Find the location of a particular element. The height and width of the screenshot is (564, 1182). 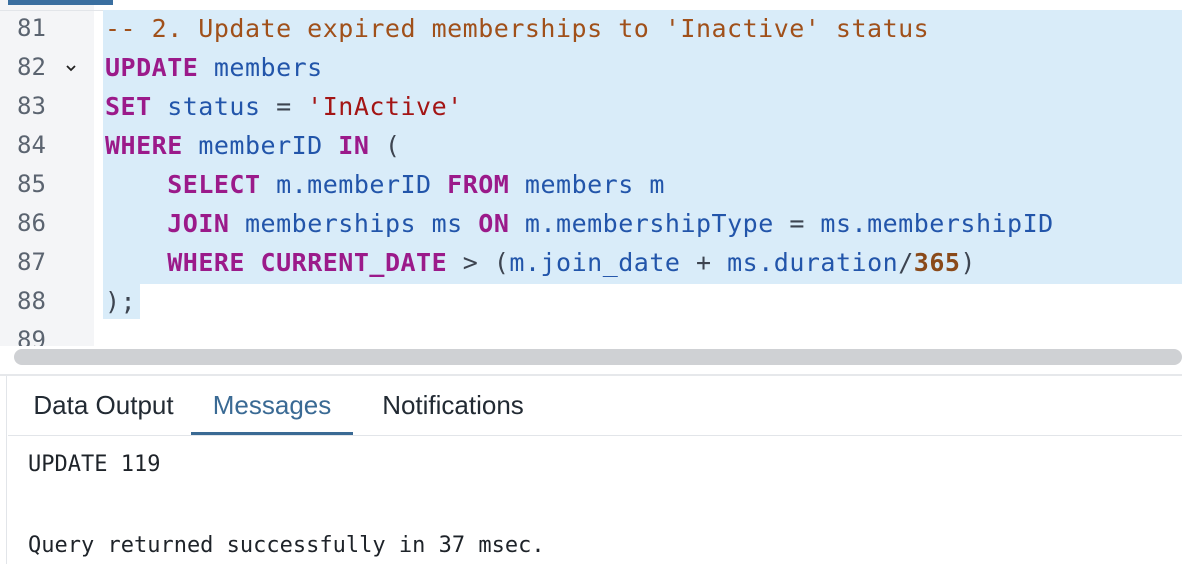

line-number: 84 is located at coordinates (31, 145).